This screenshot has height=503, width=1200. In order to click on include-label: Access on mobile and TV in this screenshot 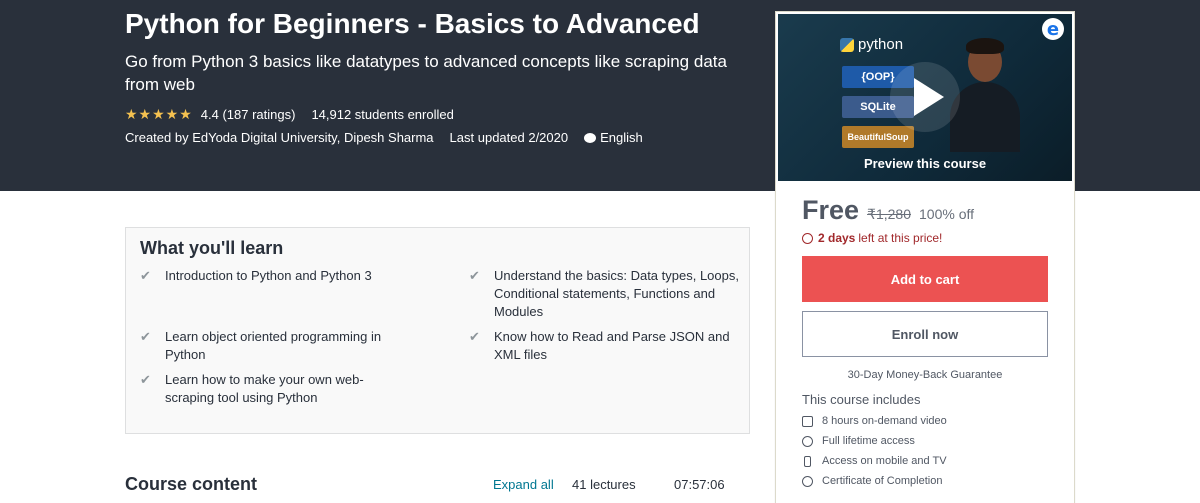, I will do `click(884, 461)`.